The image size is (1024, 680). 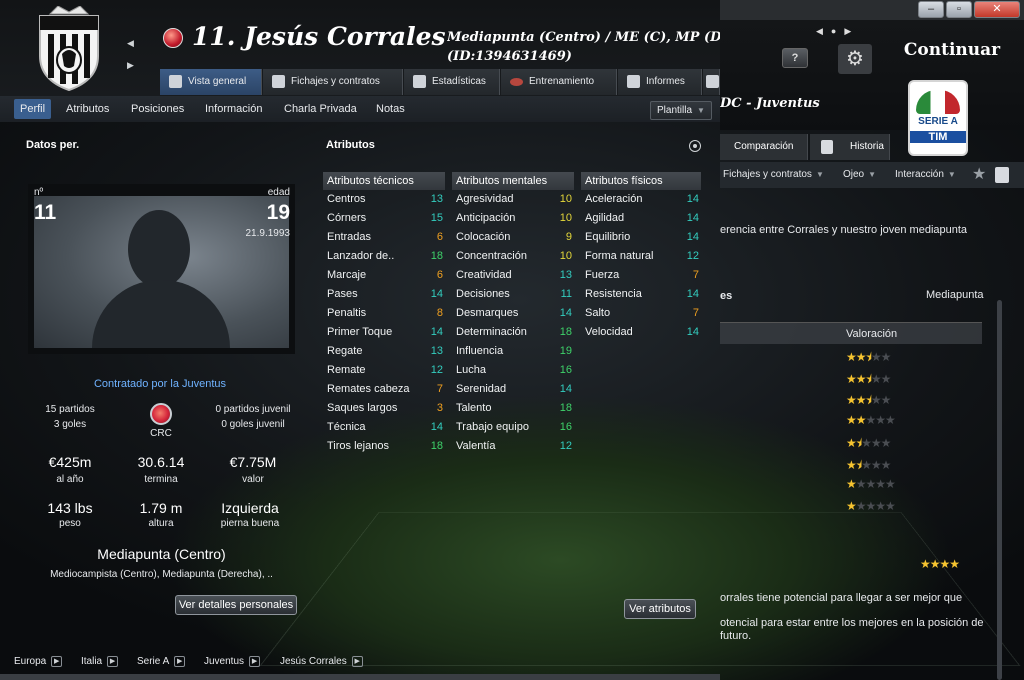 I want to click on technical-attribute-row: Técnica 14, so click(x=384, y=427).